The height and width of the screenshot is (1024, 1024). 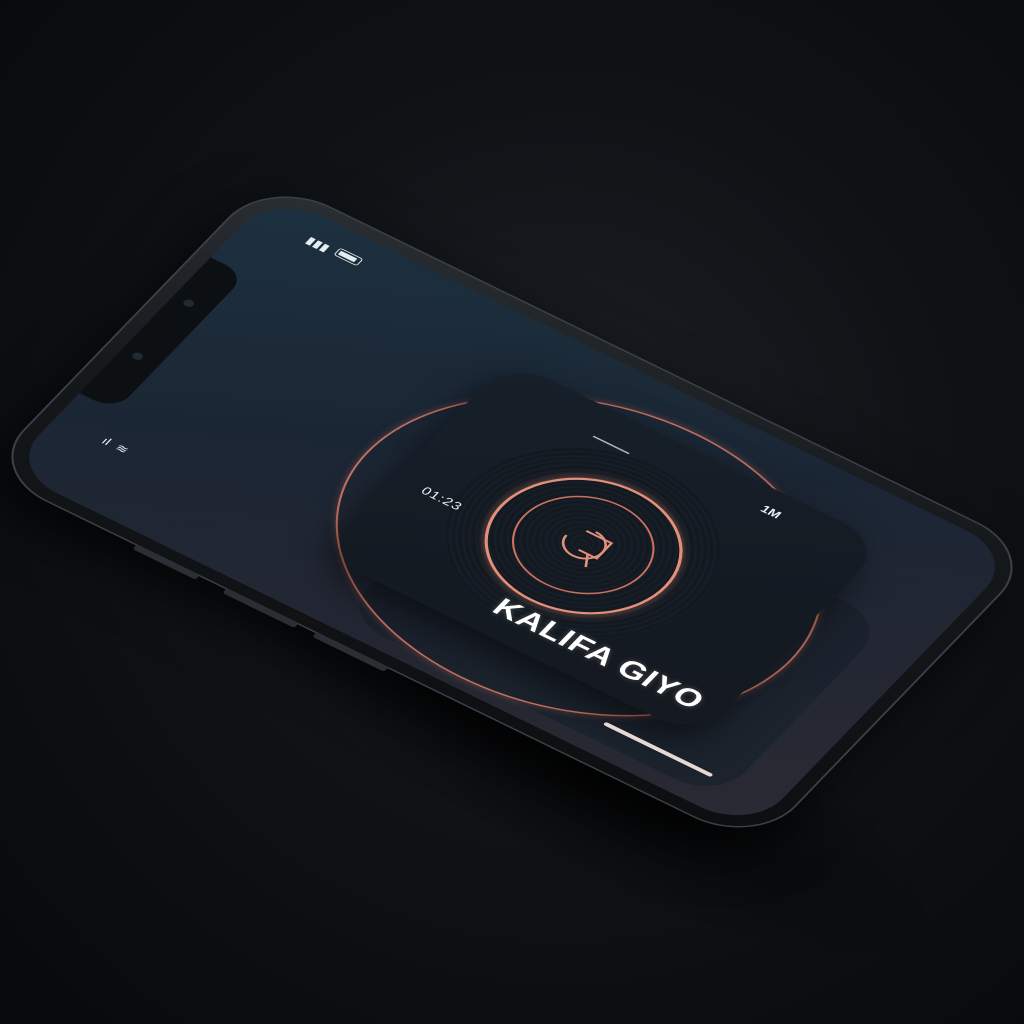 I want to click on signal-bars-icon: ıl, so click(x=106, y=441).